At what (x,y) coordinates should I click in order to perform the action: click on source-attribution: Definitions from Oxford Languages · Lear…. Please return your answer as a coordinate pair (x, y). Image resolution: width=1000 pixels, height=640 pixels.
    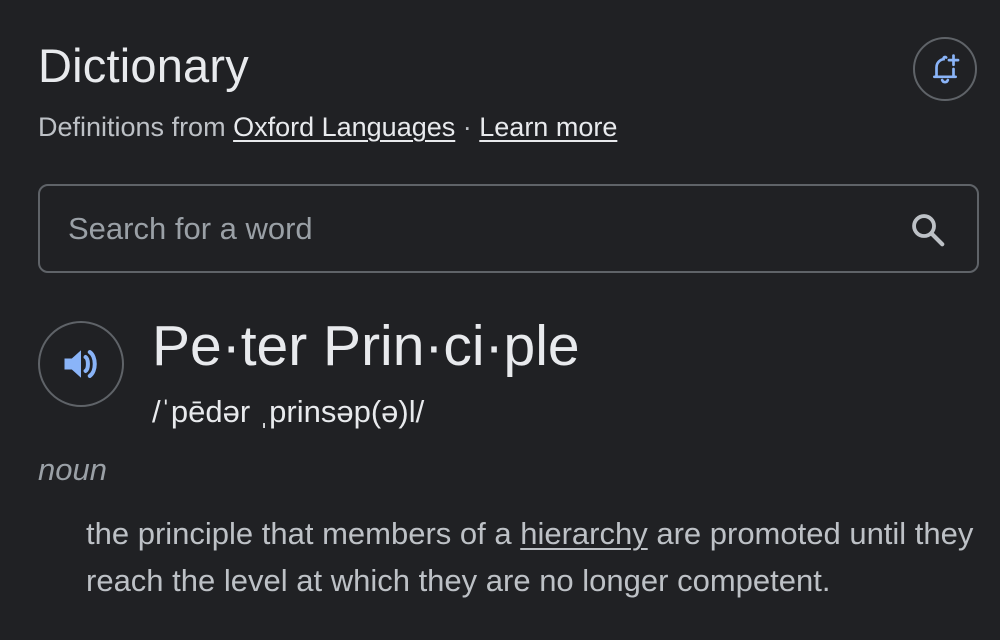
    Looking at the image, I should click on (327, 127).